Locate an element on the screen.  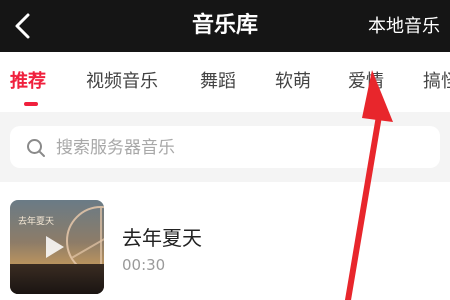
annotation-arrow-icon is located at coordinates (369, 185).